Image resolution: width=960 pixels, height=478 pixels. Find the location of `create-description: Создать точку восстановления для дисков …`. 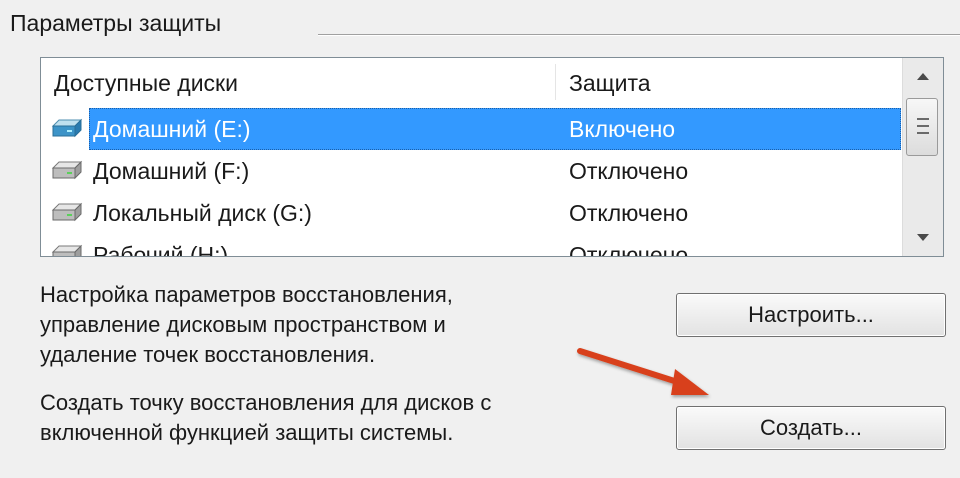

create-description: Создать точку восстановления для дисков … is located at coordinates (265, 418).